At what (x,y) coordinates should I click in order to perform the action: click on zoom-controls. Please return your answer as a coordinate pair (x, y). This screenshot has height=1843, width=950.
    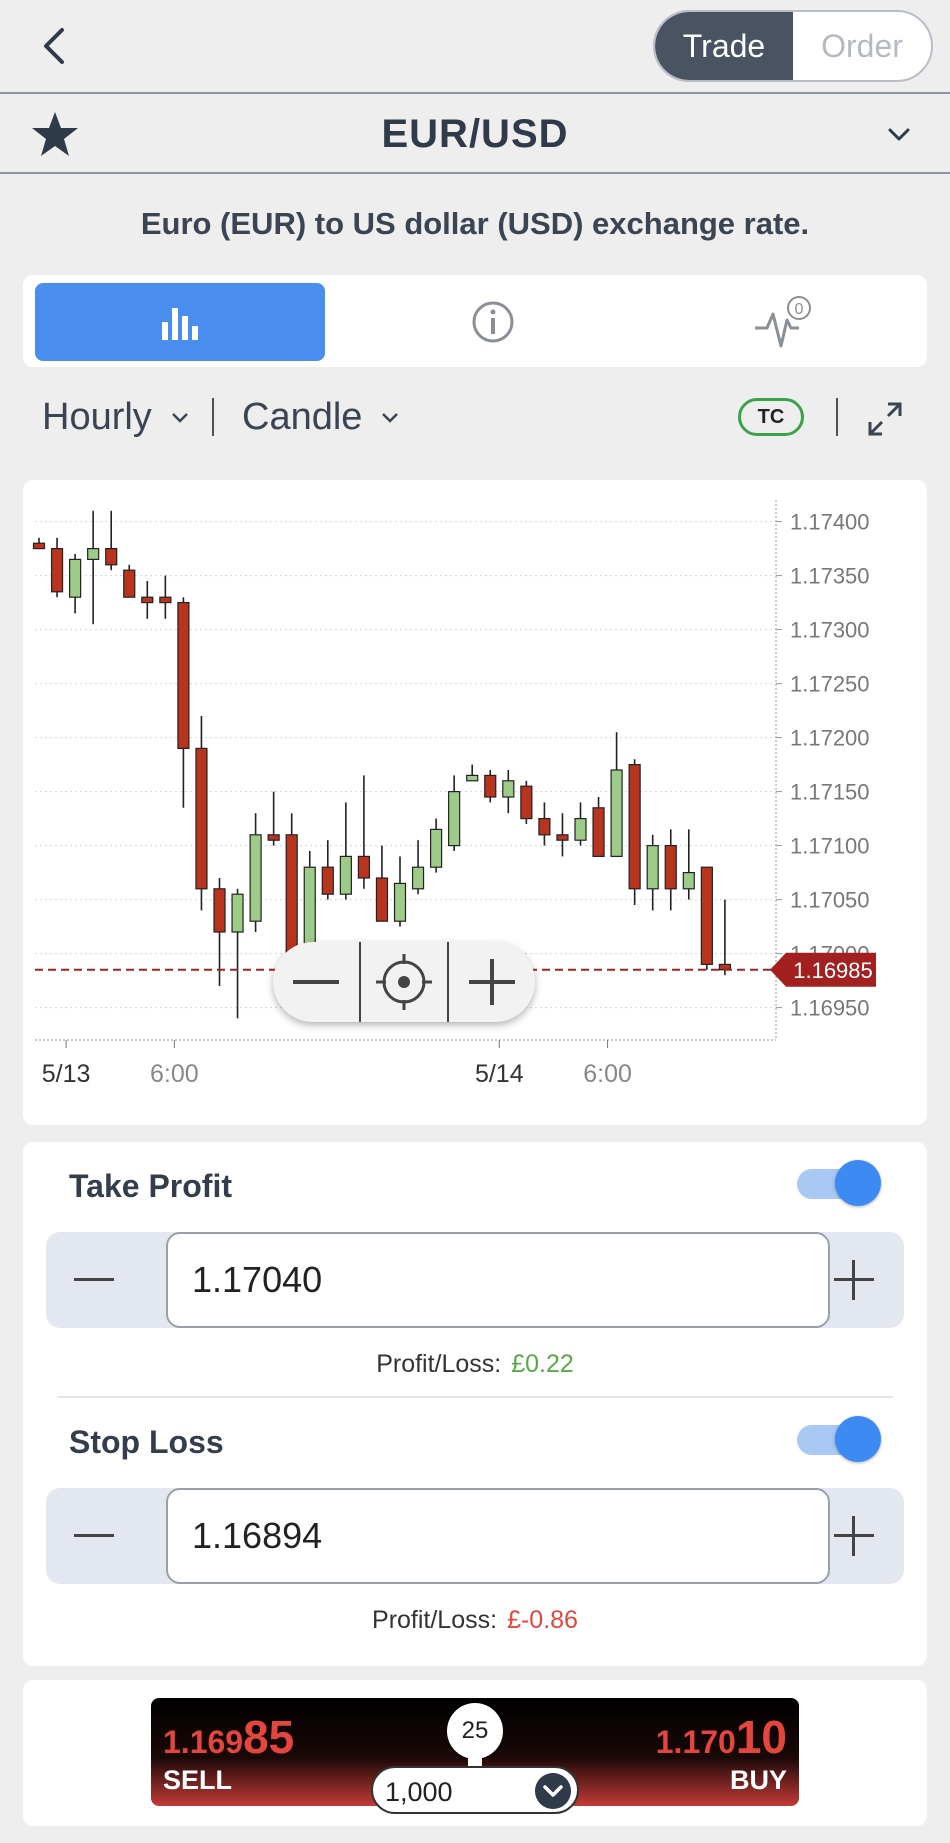
    Looking at the image, I should click on (404, 982).